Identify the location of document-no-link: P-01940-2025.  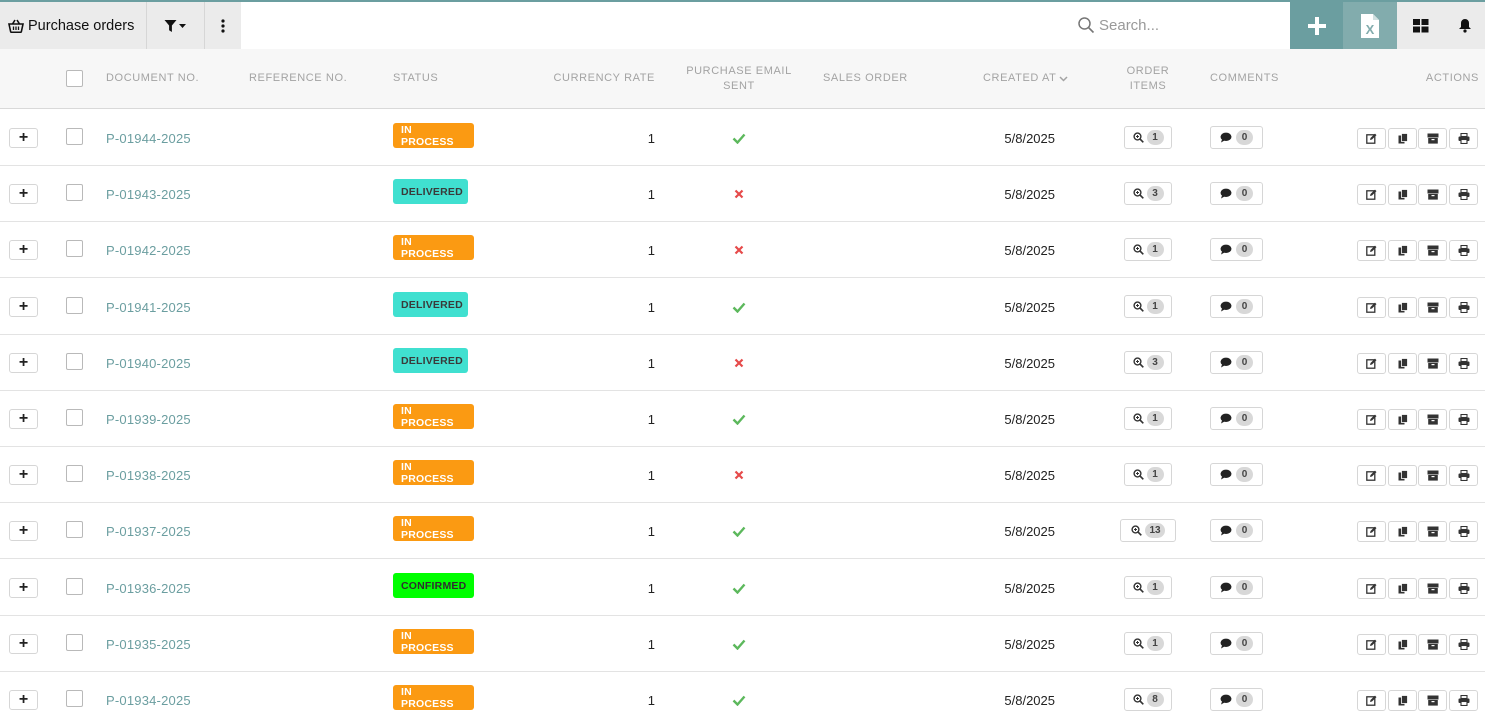
(148, 363).